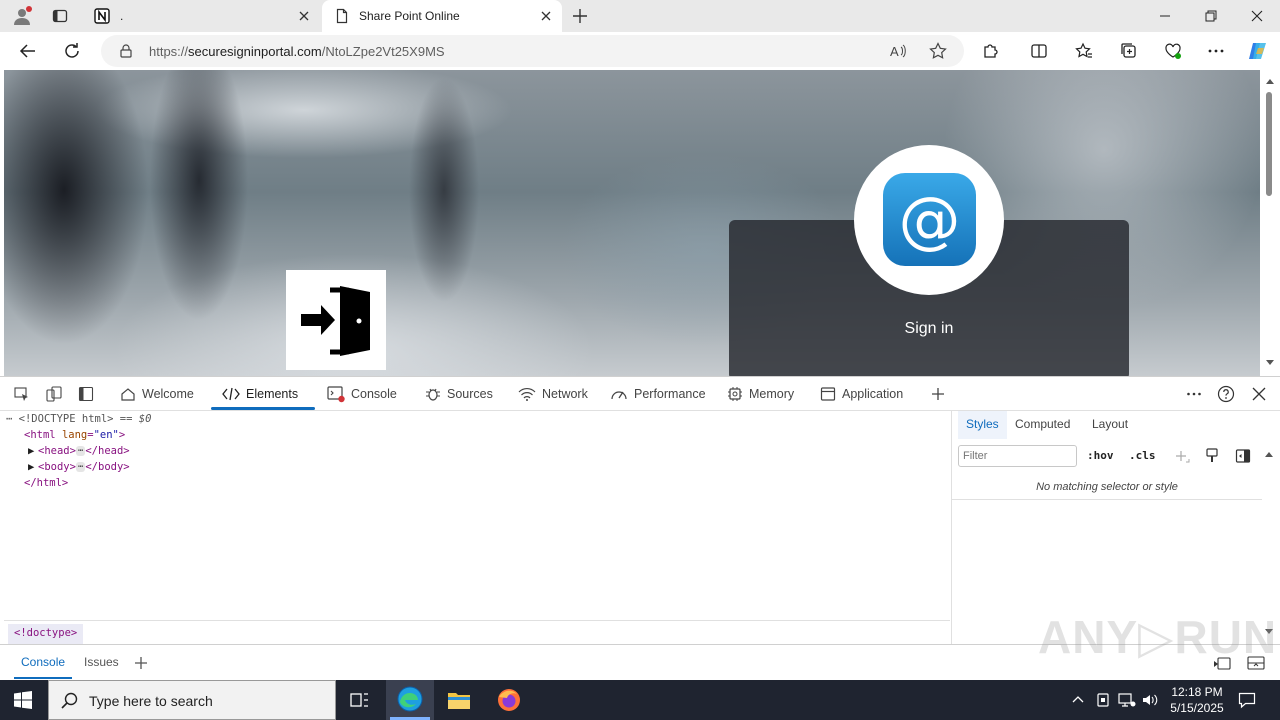  I want to click on drawer-tab-issues: Issues, so click(101, 662).